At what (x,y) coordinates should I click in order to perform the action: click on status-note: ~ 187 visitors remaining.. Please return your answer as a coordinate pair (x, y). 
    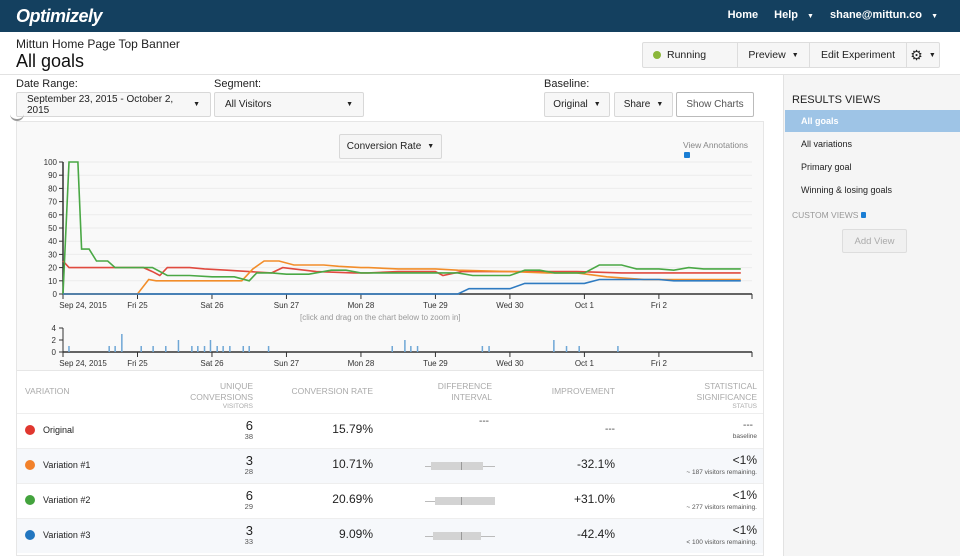
    Looking at the image, I should click on (721, 472).